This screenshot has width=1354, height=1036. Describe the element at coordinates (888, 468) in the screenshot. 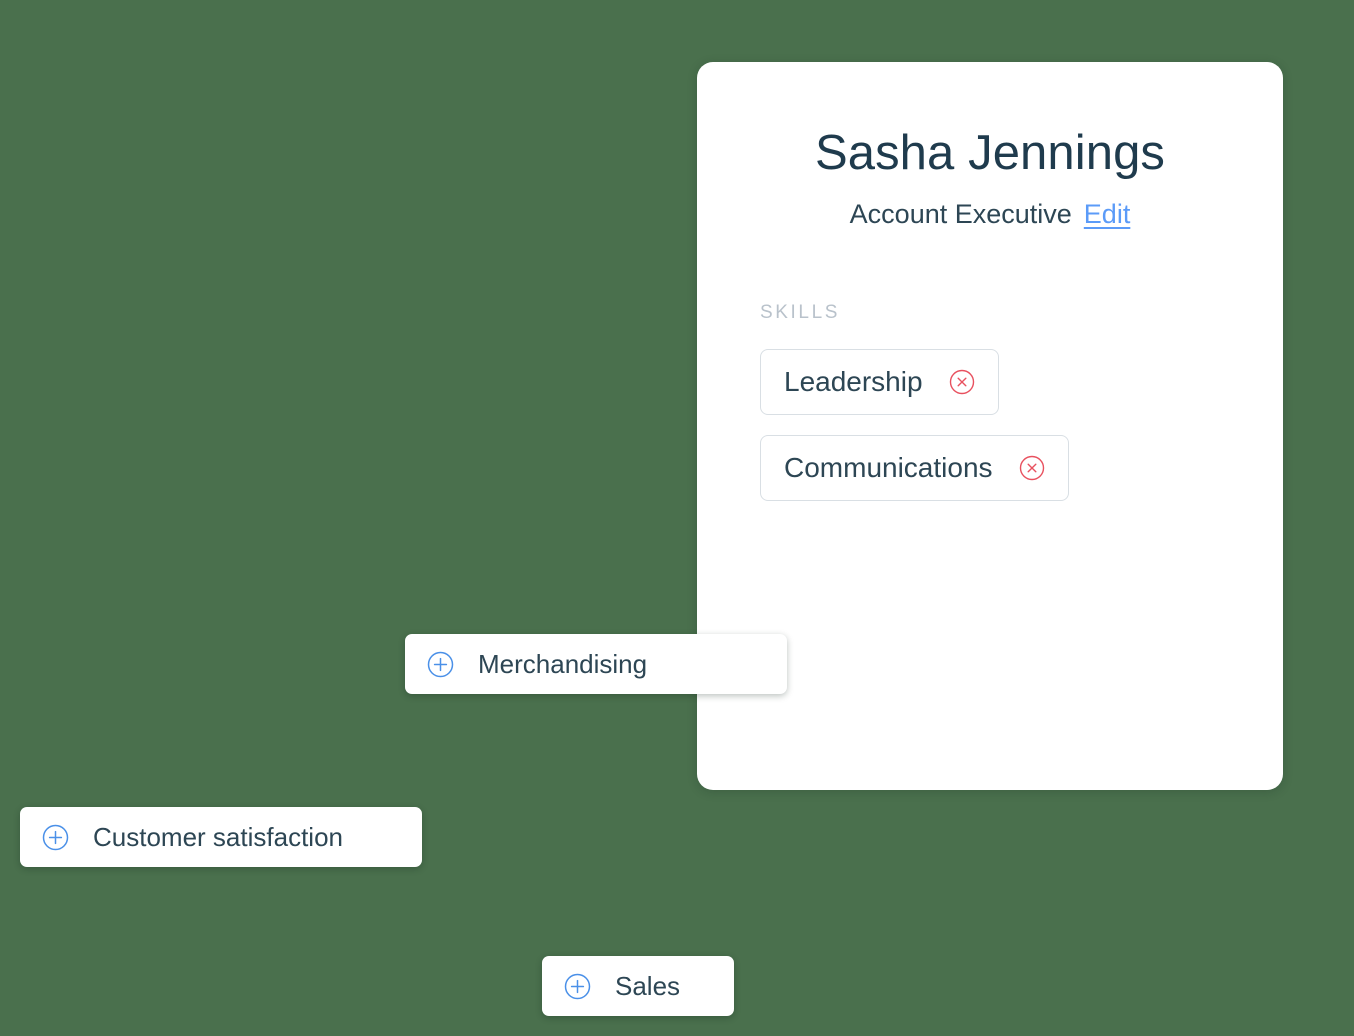

I see `skill-chip-label: Communications` at that location.